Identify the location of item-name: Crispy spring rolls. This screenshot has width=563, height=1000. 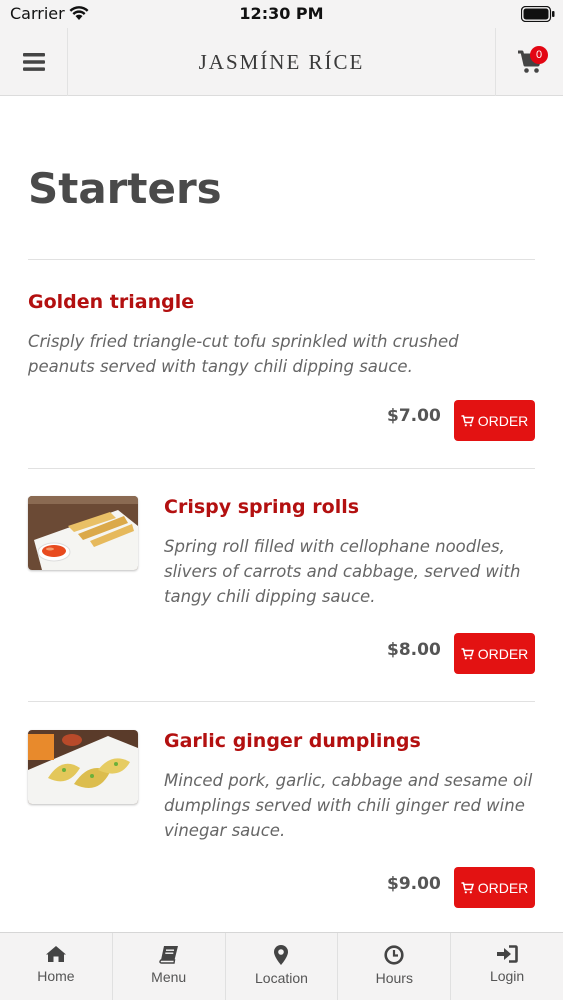
(262, 507).